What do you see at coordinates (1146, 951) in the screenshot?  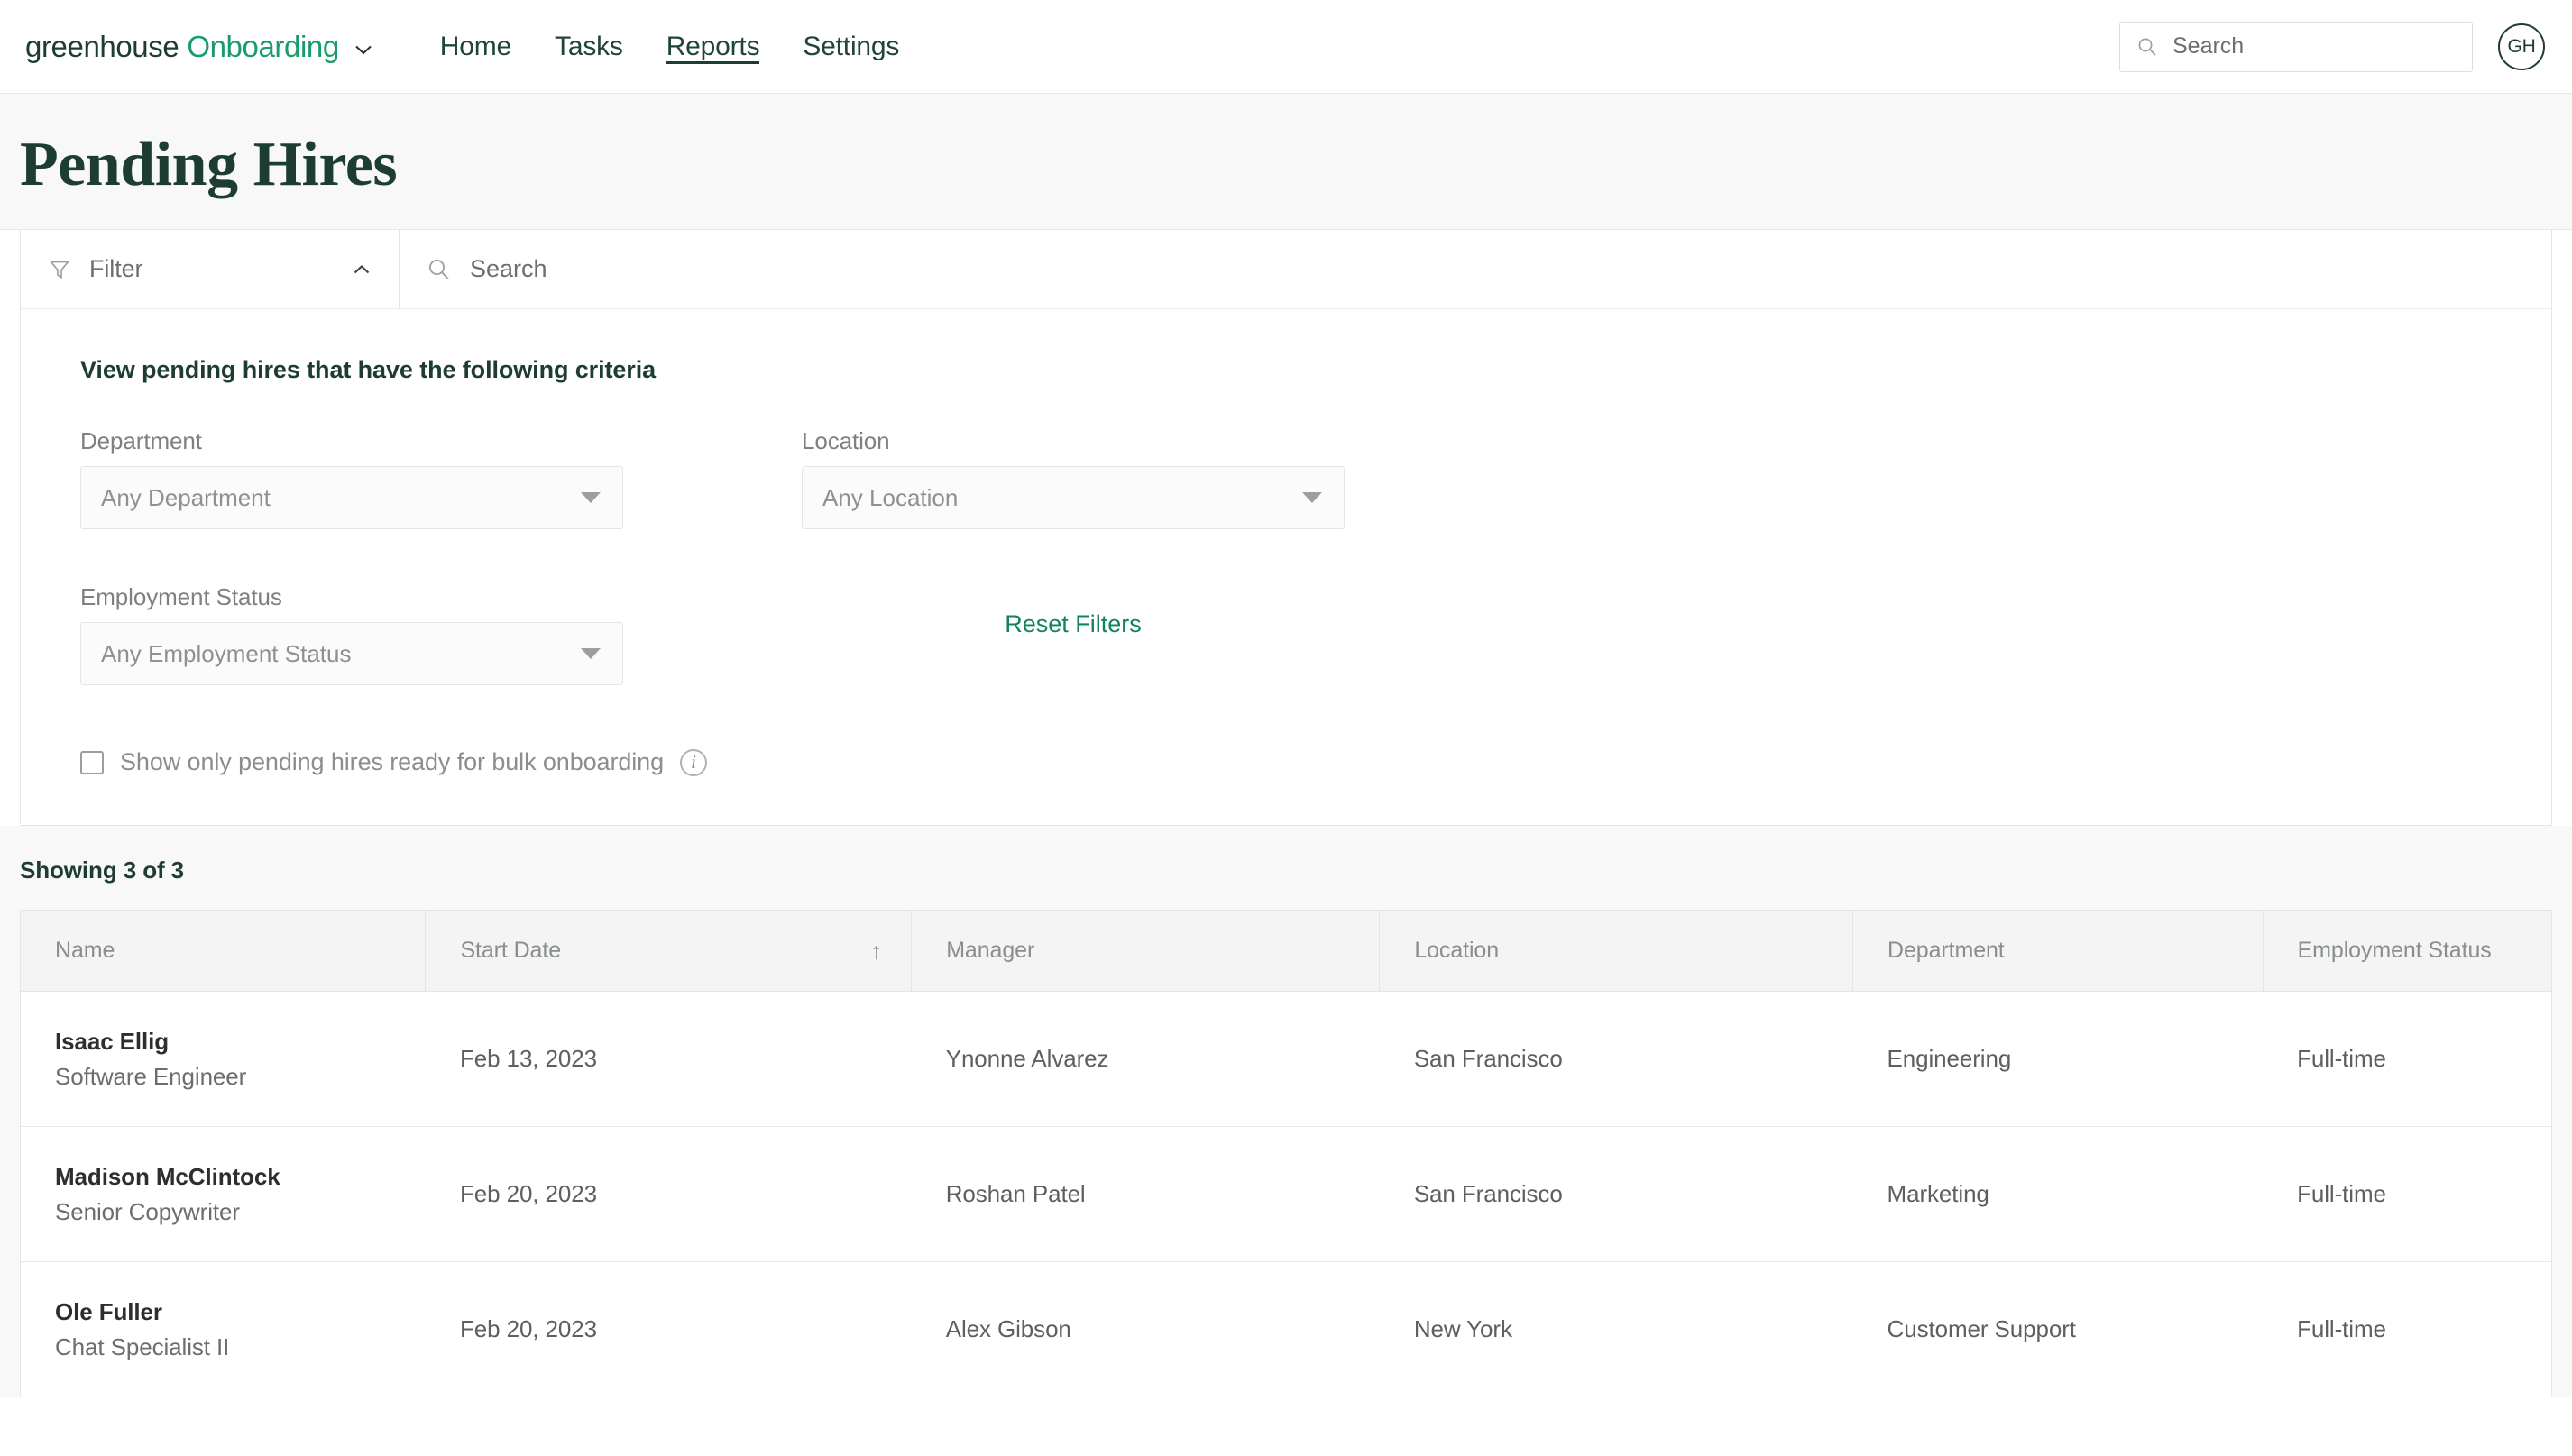 I see `column-header-manager: Manager` at bounding box center [1146, 951].